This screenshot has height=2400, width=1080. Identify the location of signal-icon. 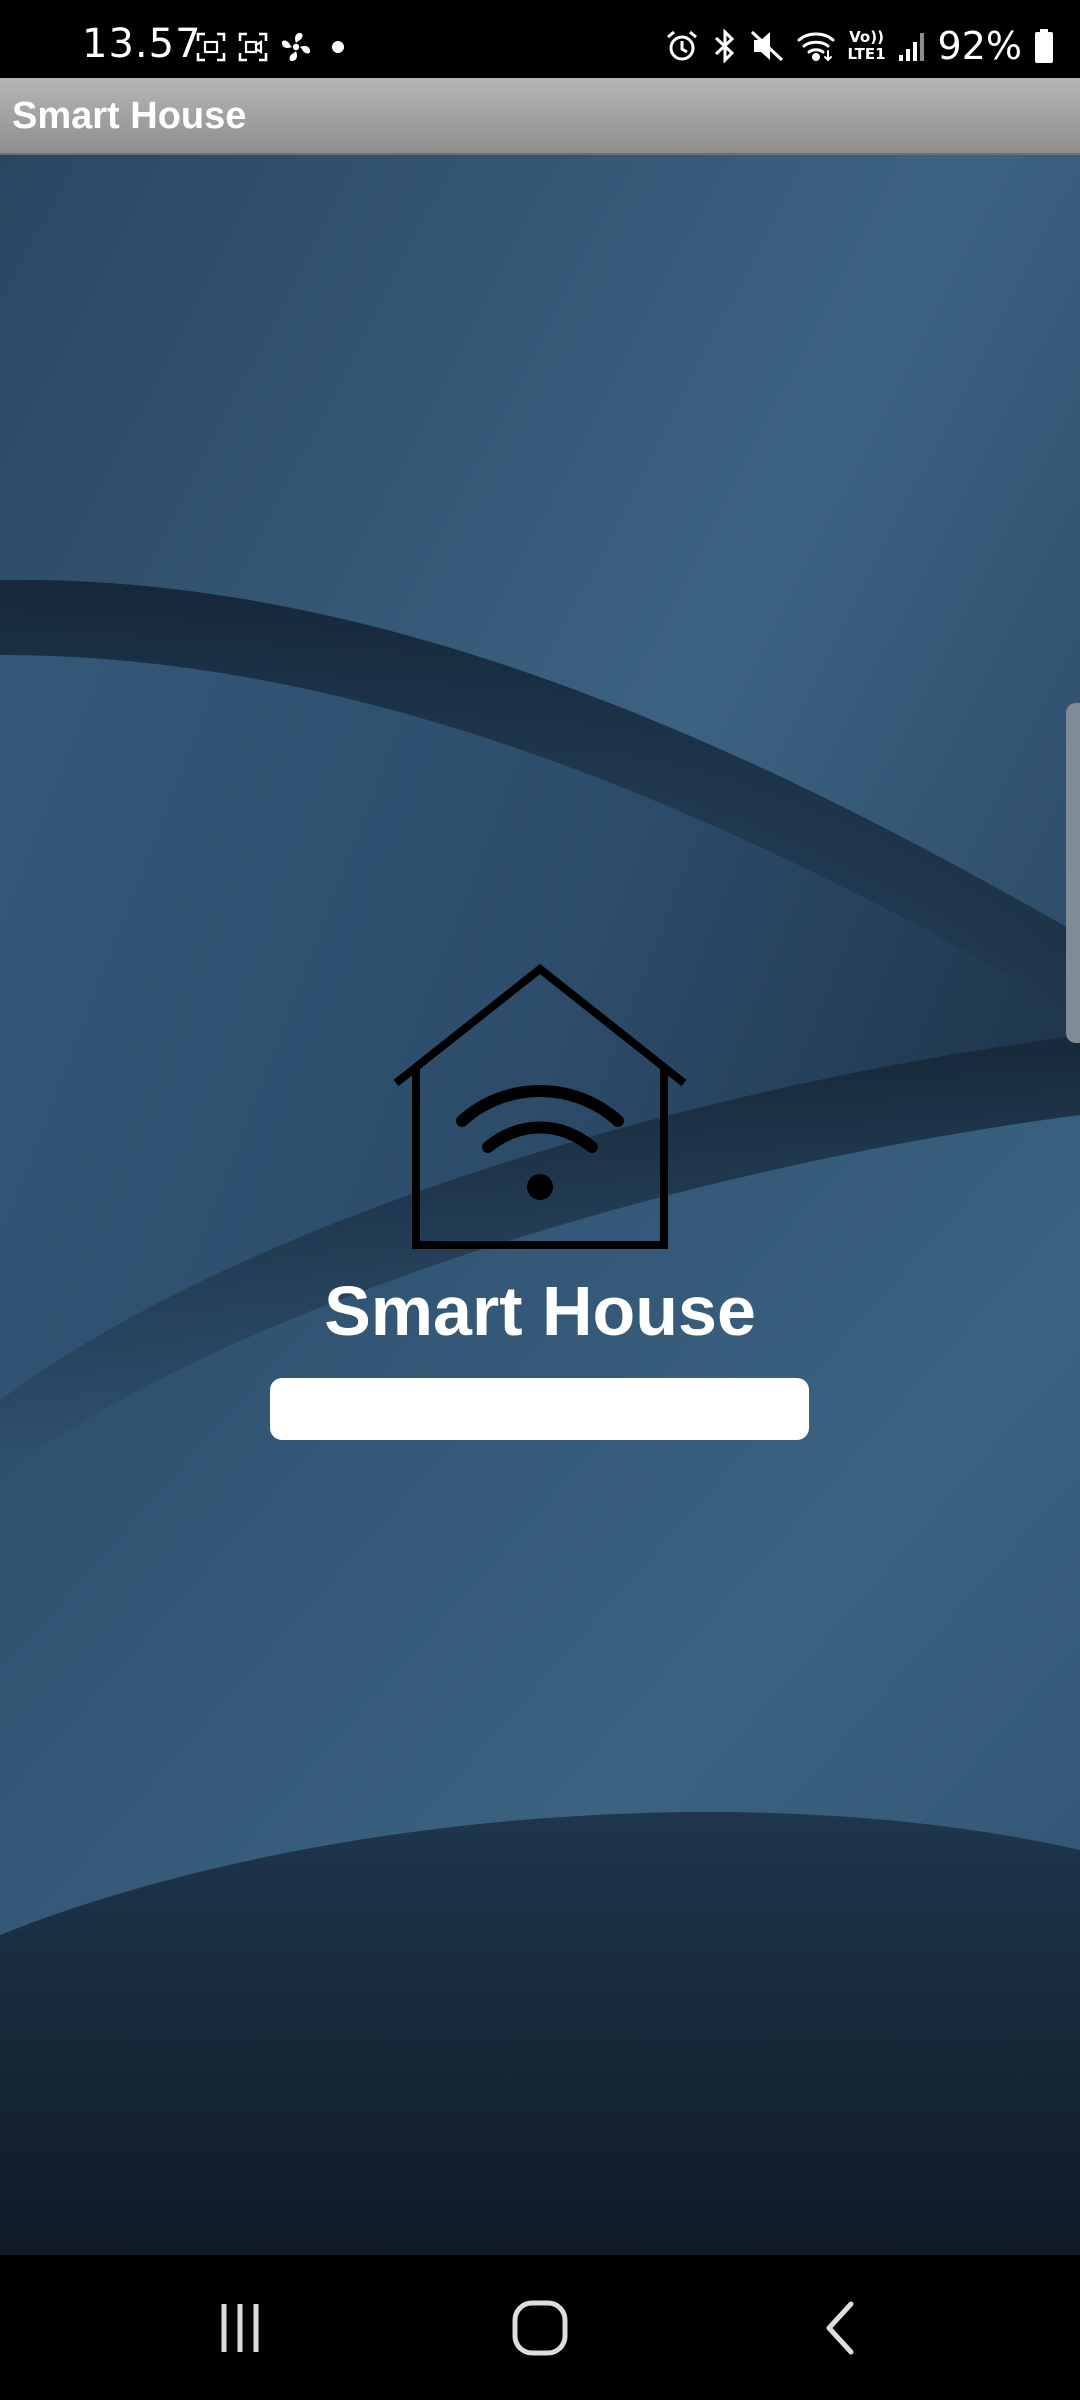
(912, 46).